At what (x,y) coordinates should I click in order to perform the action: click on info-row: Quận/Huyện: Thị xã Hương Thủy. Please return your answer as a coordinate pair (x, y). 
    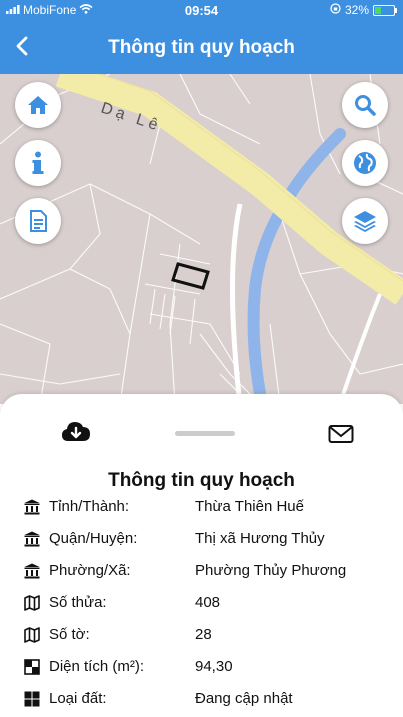
    Looking at the image, I should click on (201, 539).